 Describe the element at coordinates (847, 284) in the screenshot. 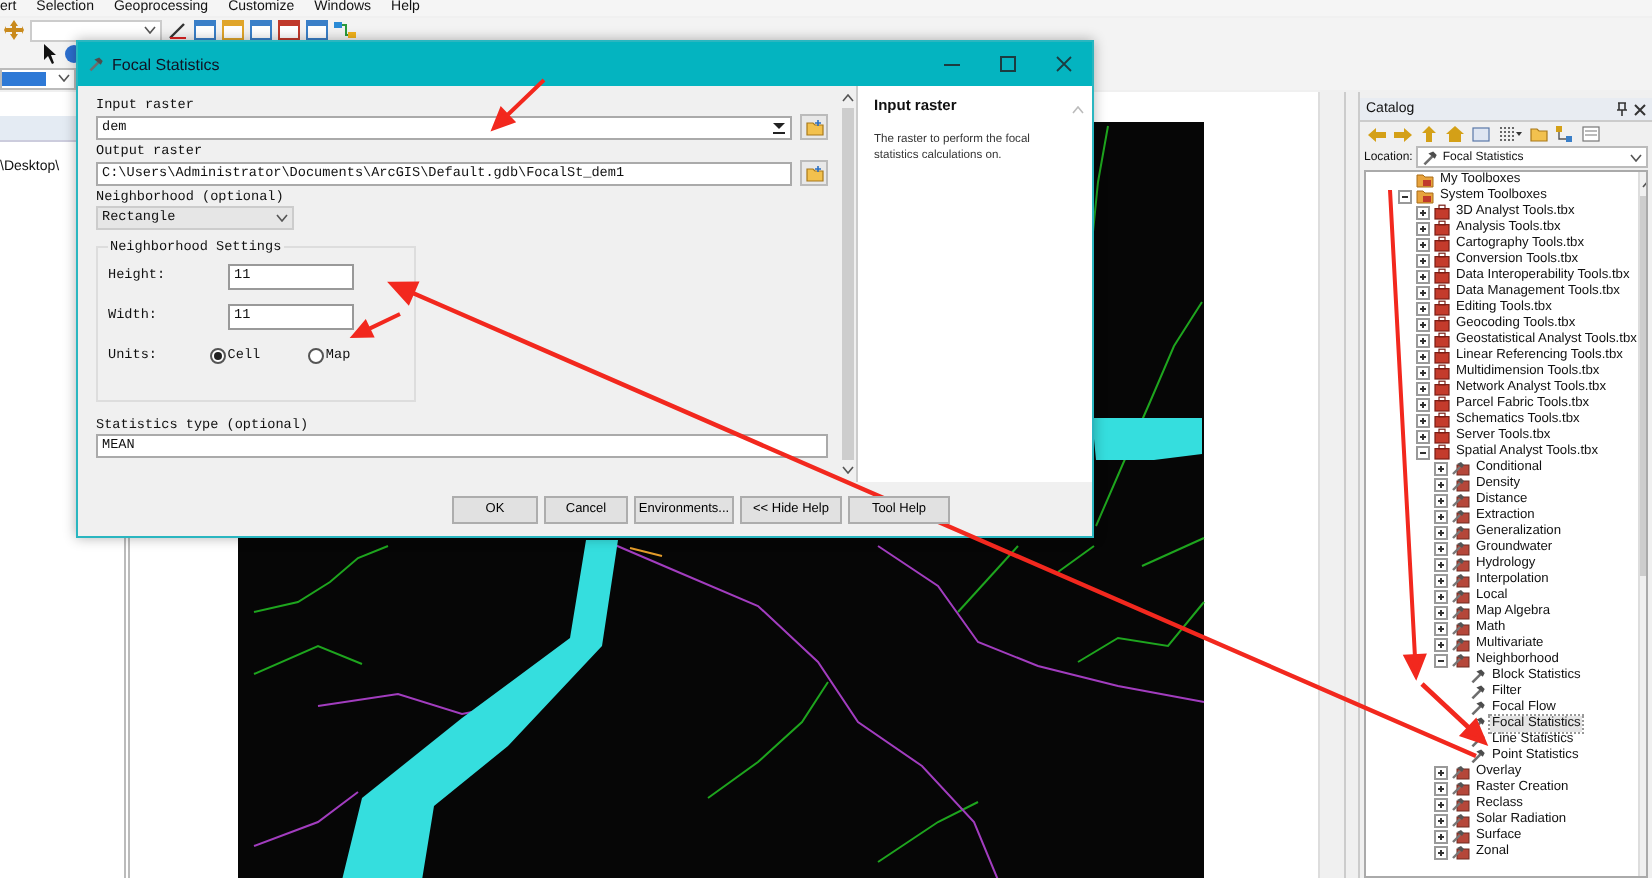

I see `scroll-thumb` at that location.